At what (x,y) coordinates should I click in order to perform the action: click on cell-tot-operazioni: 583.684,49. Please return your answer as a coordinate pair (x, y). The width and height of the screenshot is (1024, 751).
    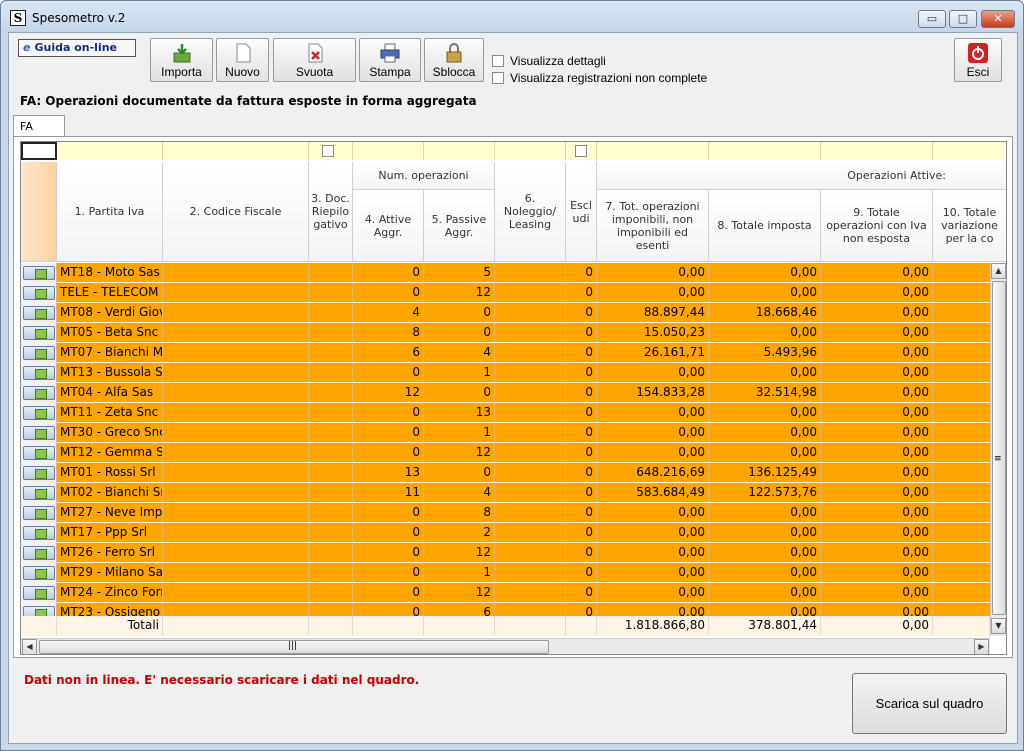
    Looking at the image, I should click on (653, 493).